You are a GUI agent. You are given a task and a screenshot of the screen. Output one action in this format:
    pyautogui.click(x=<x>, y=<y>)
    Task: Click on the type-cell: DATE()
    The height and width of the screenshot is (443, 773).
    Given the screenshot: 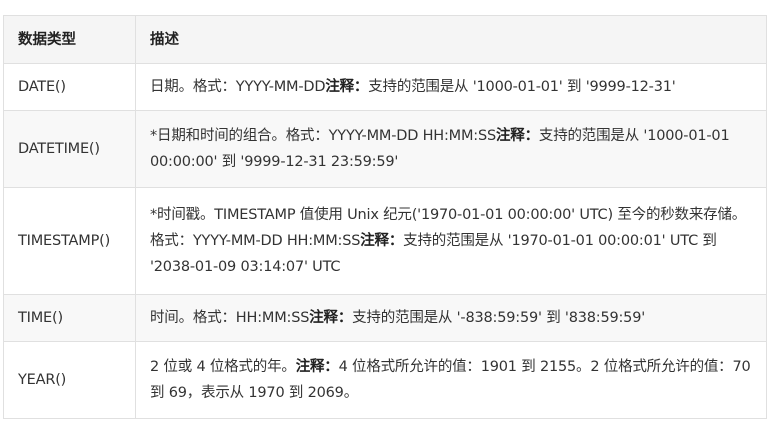 What is the action you would take?
    pyautogui.click(x=69, y=87)
    